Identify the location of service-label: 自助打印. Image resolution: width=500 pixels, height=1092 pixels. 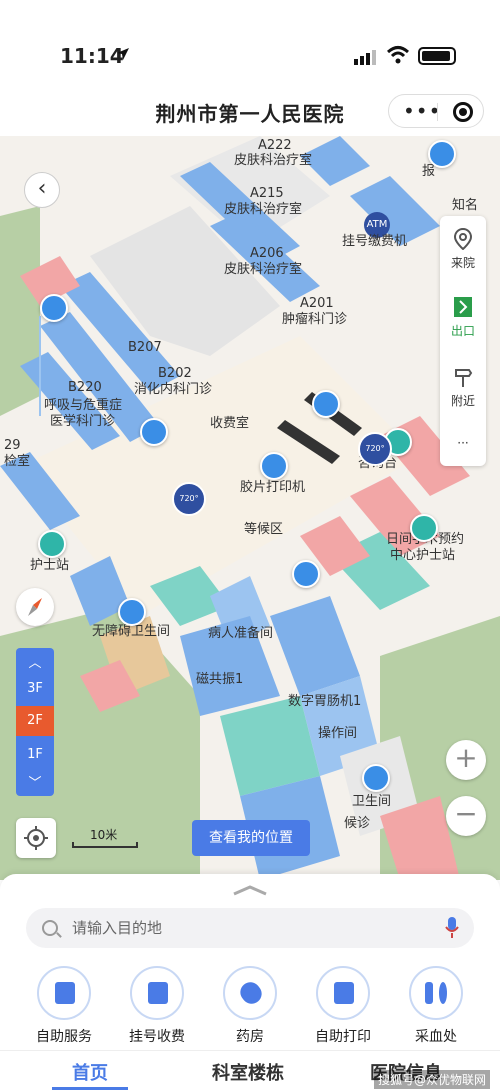
(343, 1037).